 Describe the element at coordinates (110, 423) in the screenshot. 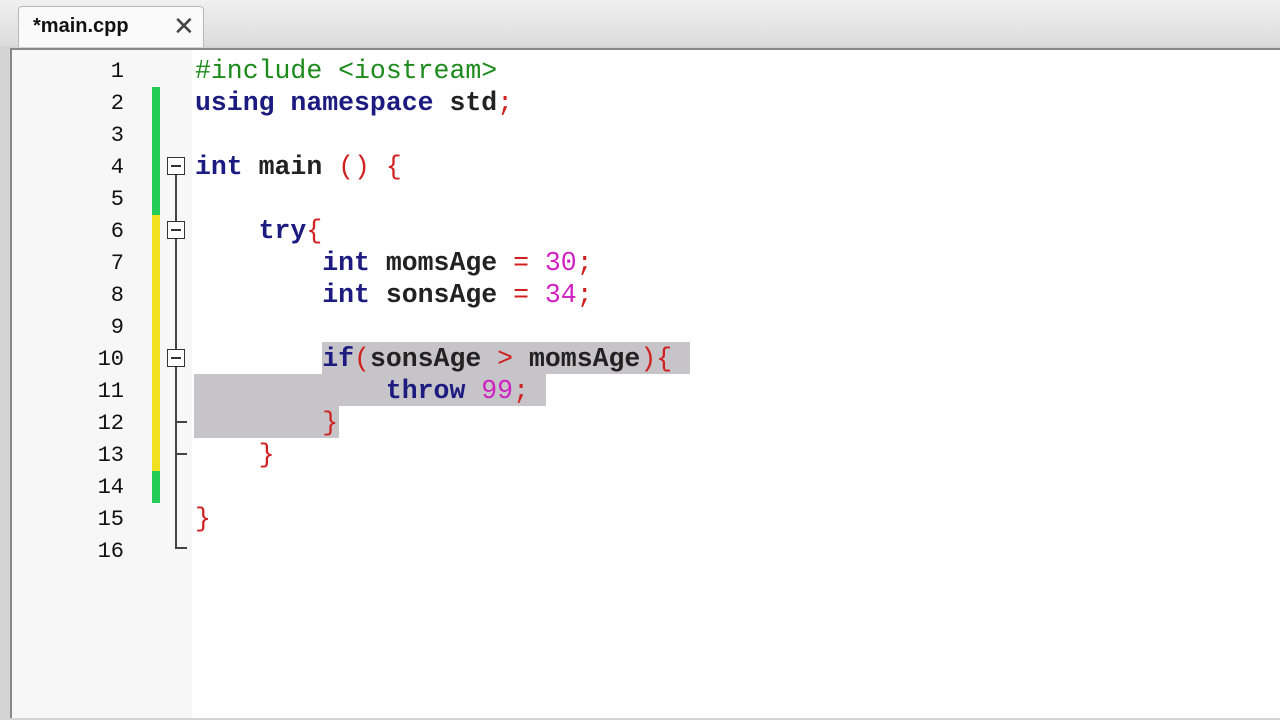

I see `line-number: 12` at that location.